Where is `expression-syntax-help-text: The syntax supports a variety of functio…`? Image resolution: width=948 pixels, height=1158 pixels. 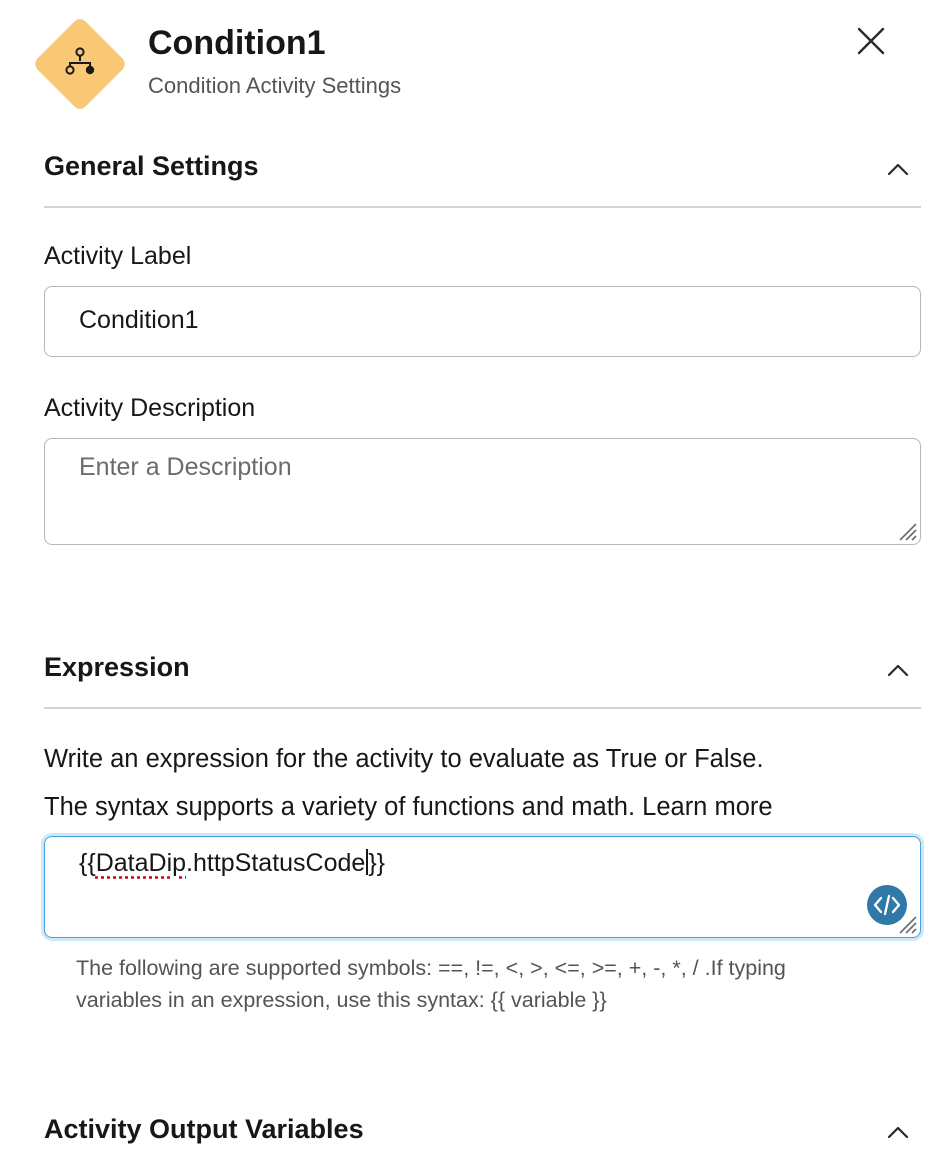 expression-syntax-help-text: The syntax supports a variety of functio… is located at coordinates (408, 807).